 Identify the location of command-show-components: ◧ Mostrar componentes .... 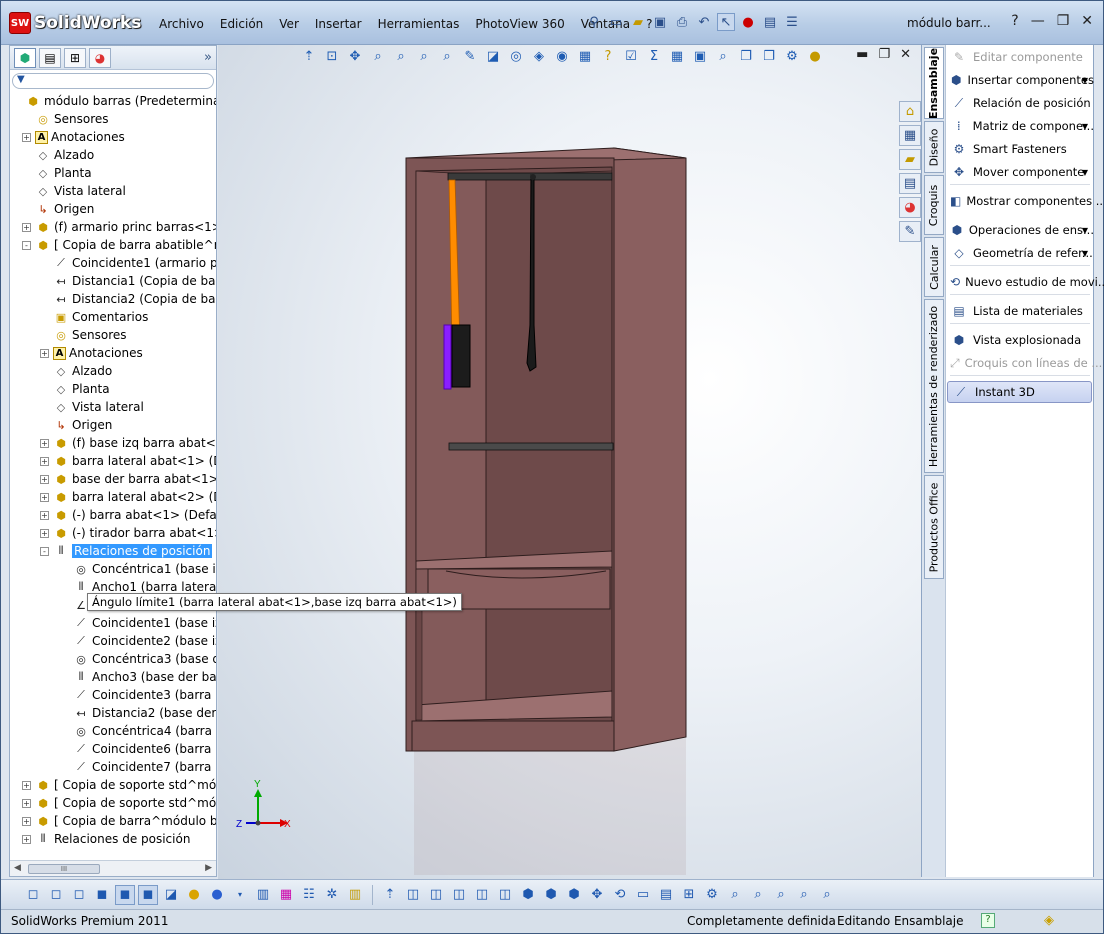
(1025, 201).